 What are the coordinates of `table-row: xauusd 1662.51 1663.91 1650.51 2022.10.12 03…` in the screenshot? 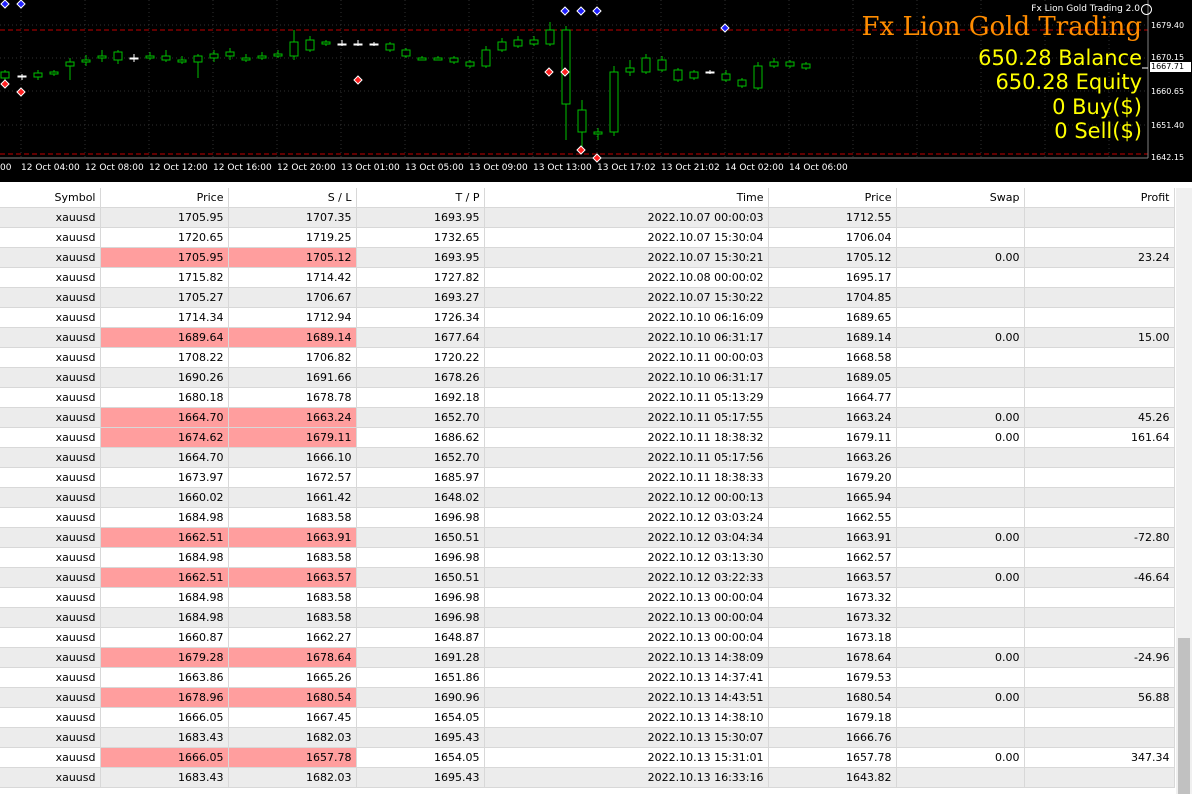 It's located at (587, 537).